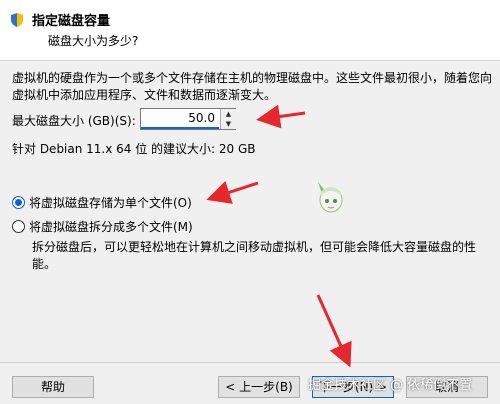 The image size is (500, 404). I want to click on radio-single-file: 将虚拟磁盘存储为单个文件(O), so click(102, 202).